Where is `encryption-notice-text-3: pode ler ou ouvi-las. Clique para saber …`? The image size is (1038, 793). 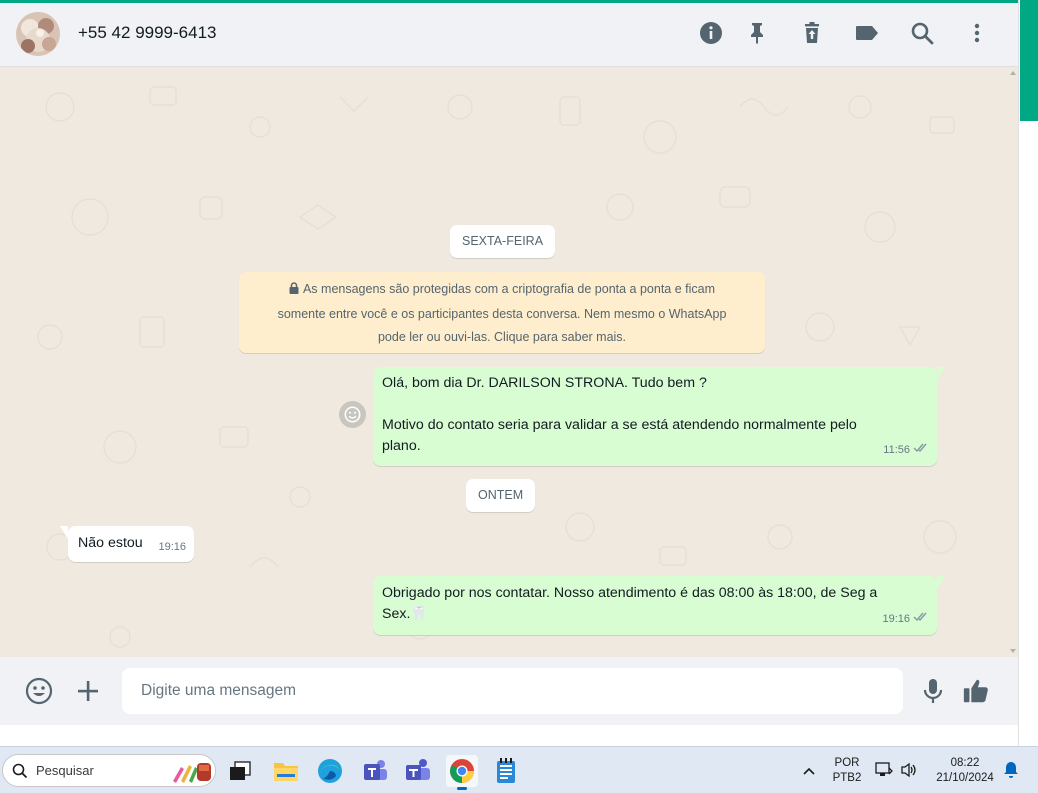 encryption-notice-text-3: pode ler ou ouvi-las. Clique para saber … is located at coordinates (502, 337).